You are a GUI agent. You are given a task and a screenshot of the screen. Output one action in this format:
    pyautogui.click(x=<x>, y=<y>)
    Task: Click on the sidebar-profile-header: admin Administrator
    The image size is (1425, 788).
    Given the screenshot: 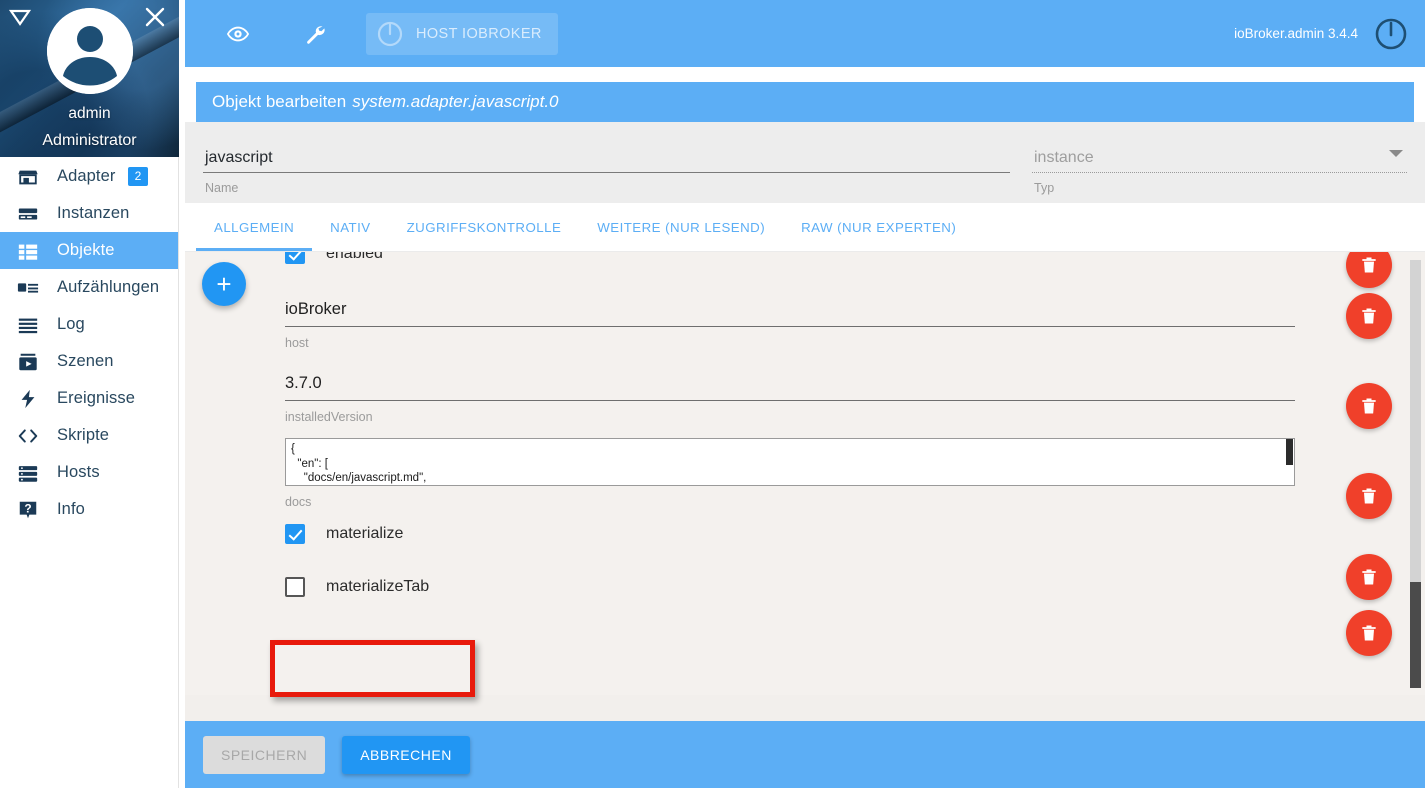 What is the action you would take?
    pyautogui.click(x=89, y=78)
    